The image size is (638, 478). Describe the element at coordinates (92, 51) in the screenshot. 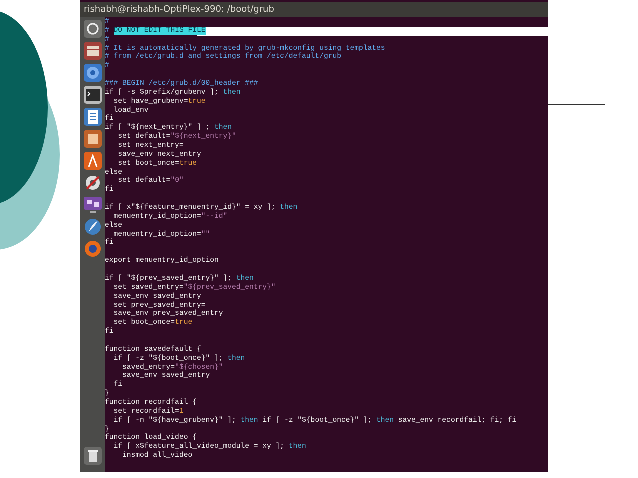

I see `cabinet-icon` at that location.